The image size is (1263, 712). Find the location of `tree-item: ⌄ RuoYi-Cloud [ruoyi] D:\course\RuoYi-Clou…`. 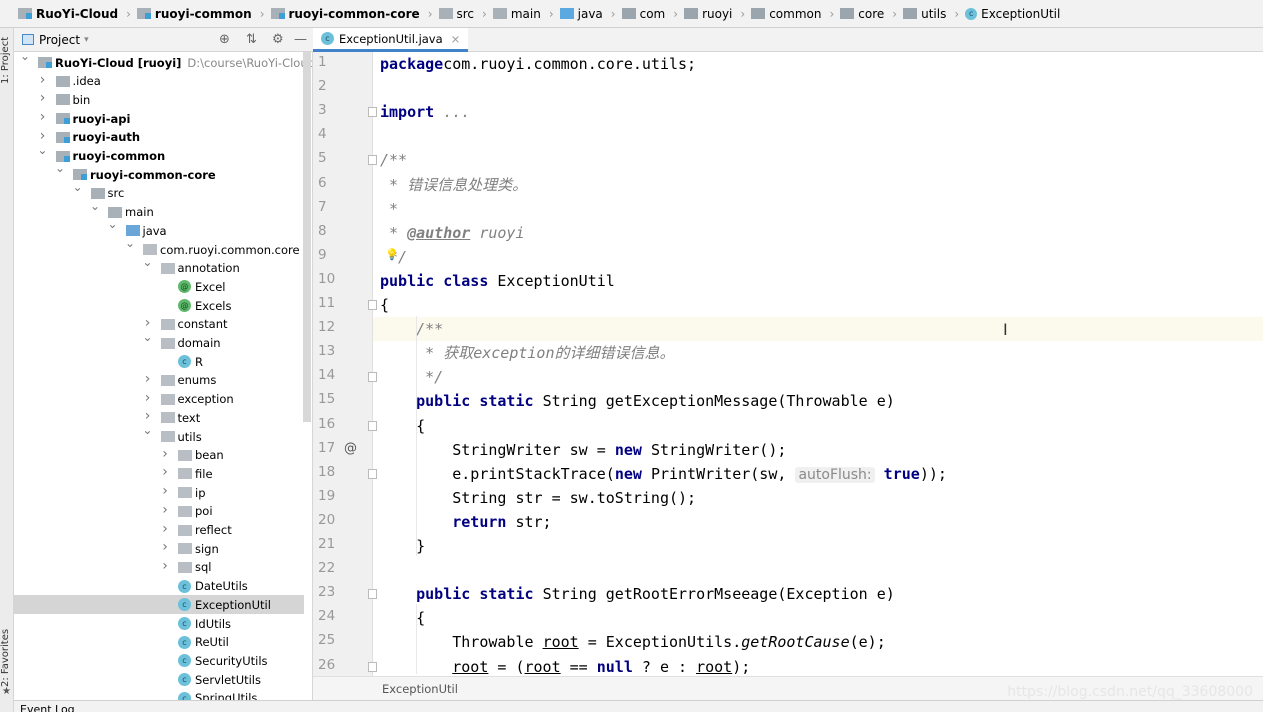

tree-item: ⌄ RuoYi-Cloud [ruoyi] D:\course\RuoYi-Clou… is located at coordinates (163, 62).